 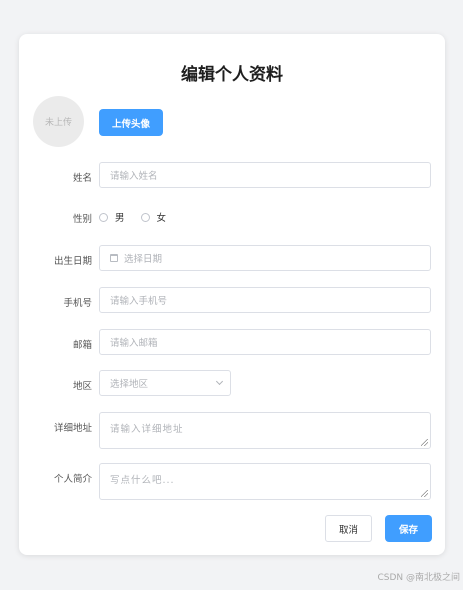 I want to click on address-placeholder: 请输入详细地址, so click(x=147, y=429).